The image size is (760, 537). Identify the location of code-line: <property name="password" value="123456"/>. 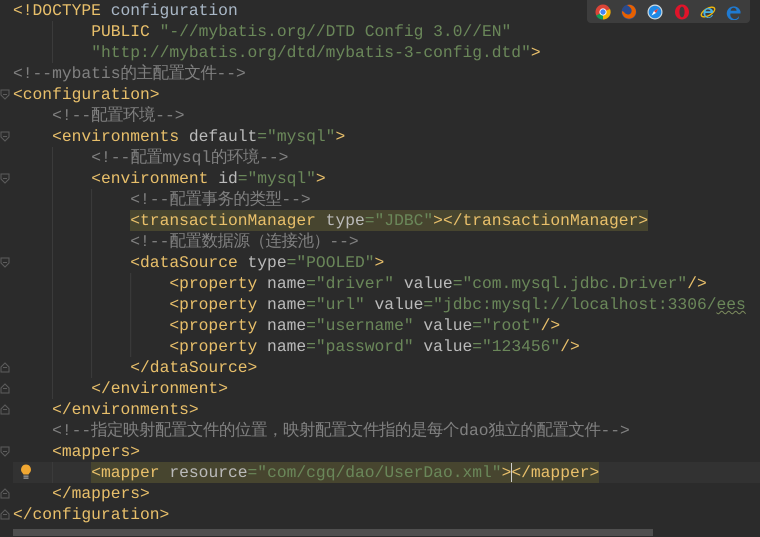
(374, 346).